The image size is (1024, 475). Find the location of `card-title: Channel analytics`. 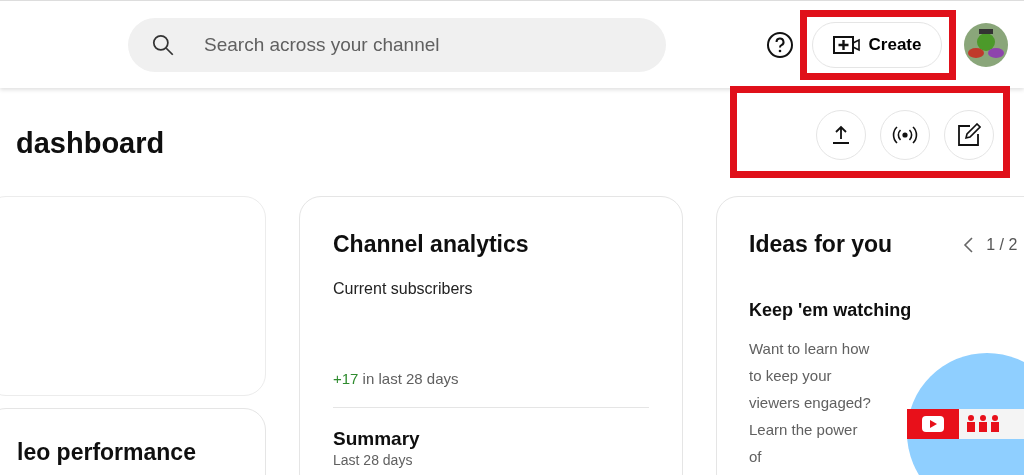

card-title: Channel analytics is located at coordinates (431, 244).